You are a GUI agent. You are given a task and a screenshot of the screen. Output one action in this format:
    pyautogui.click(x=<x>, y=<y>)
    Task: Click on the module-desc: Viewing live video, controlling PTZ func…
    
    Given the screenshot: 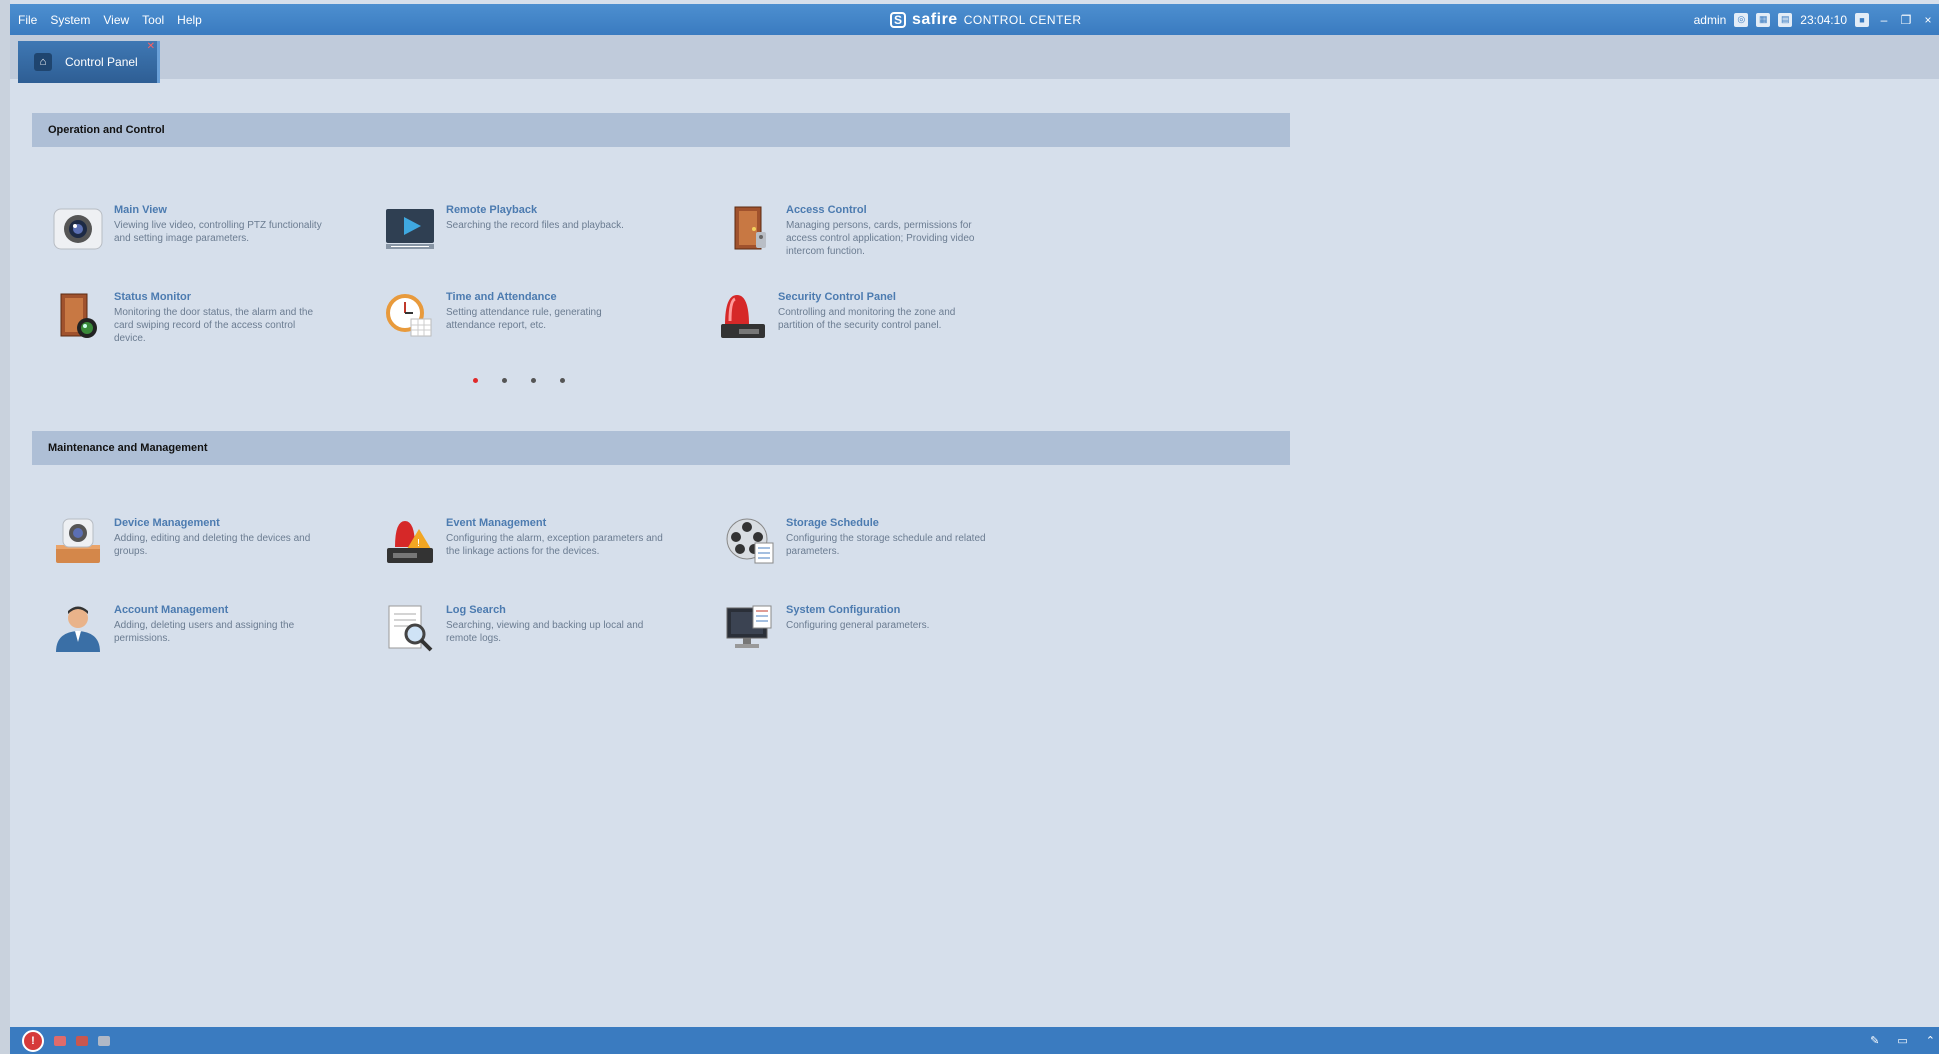 What is the action you would take?
    pyautogui.click(x=218, y=232)
    